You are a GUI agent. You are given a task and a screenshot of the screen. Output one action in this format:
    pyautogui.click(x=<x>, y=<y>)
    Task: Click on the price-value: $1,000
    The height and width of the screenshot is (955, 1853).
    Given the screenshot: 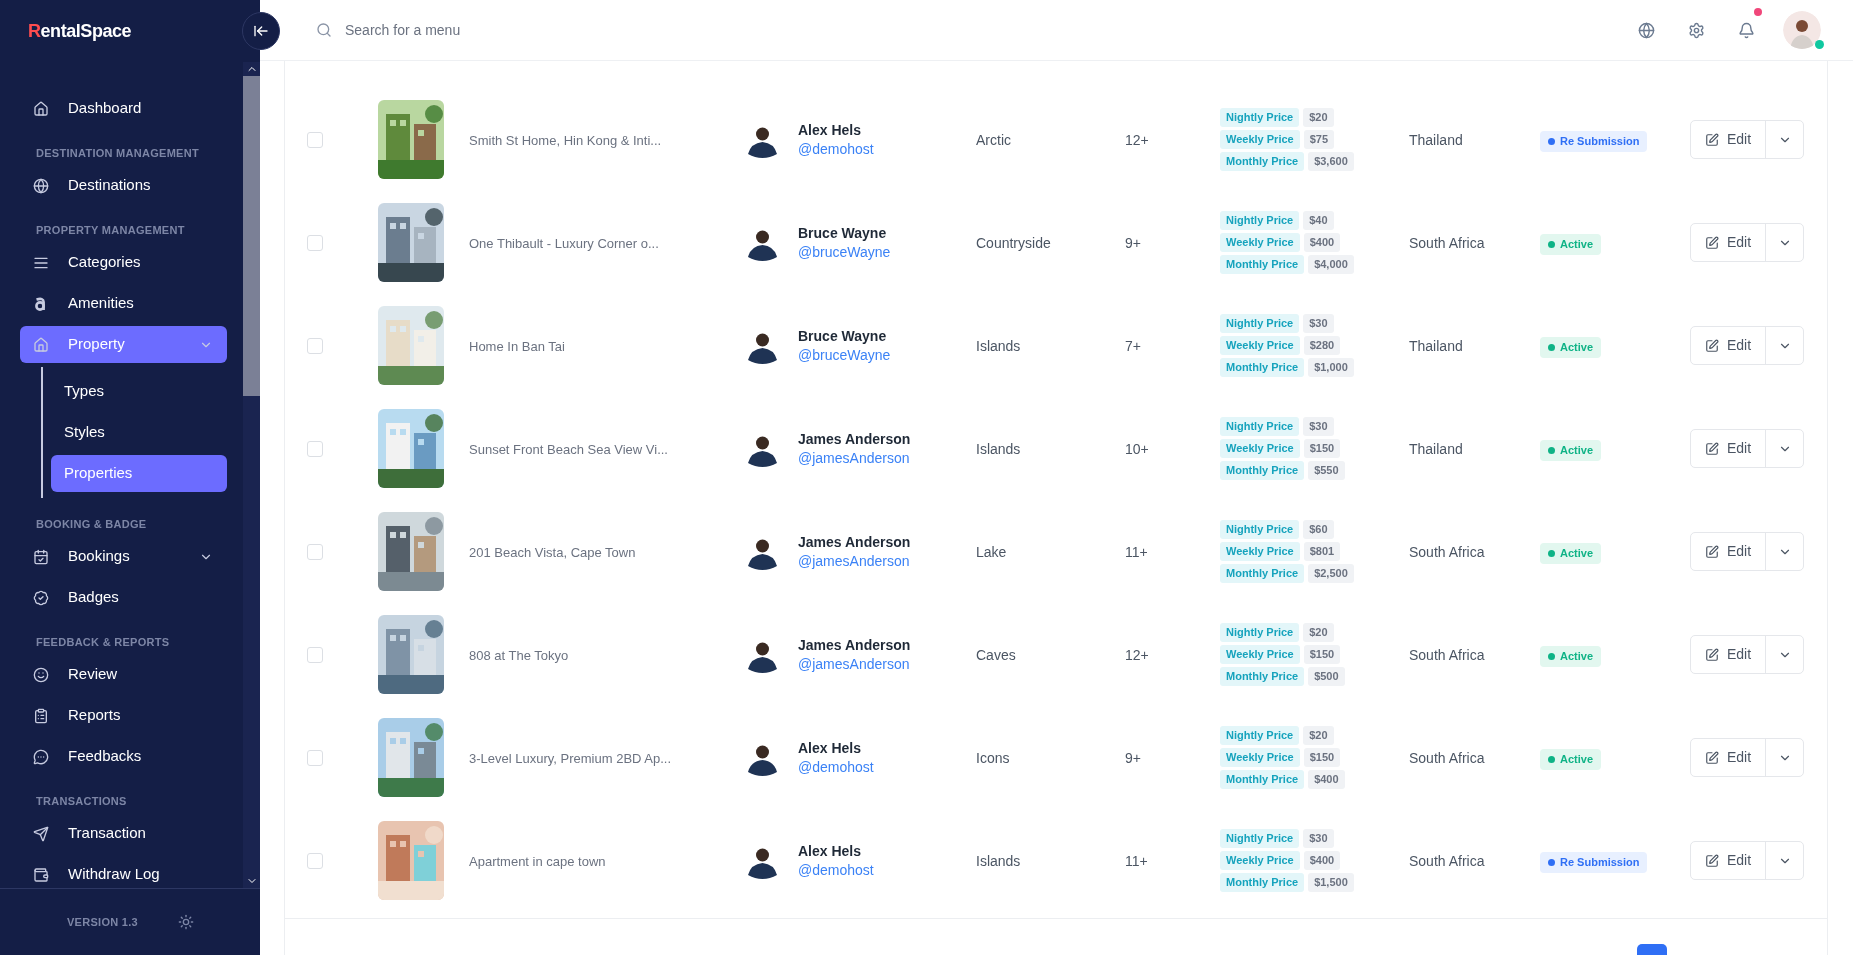 What is the action you would take?
    pyautogui.click(x=1331, y=367)
    